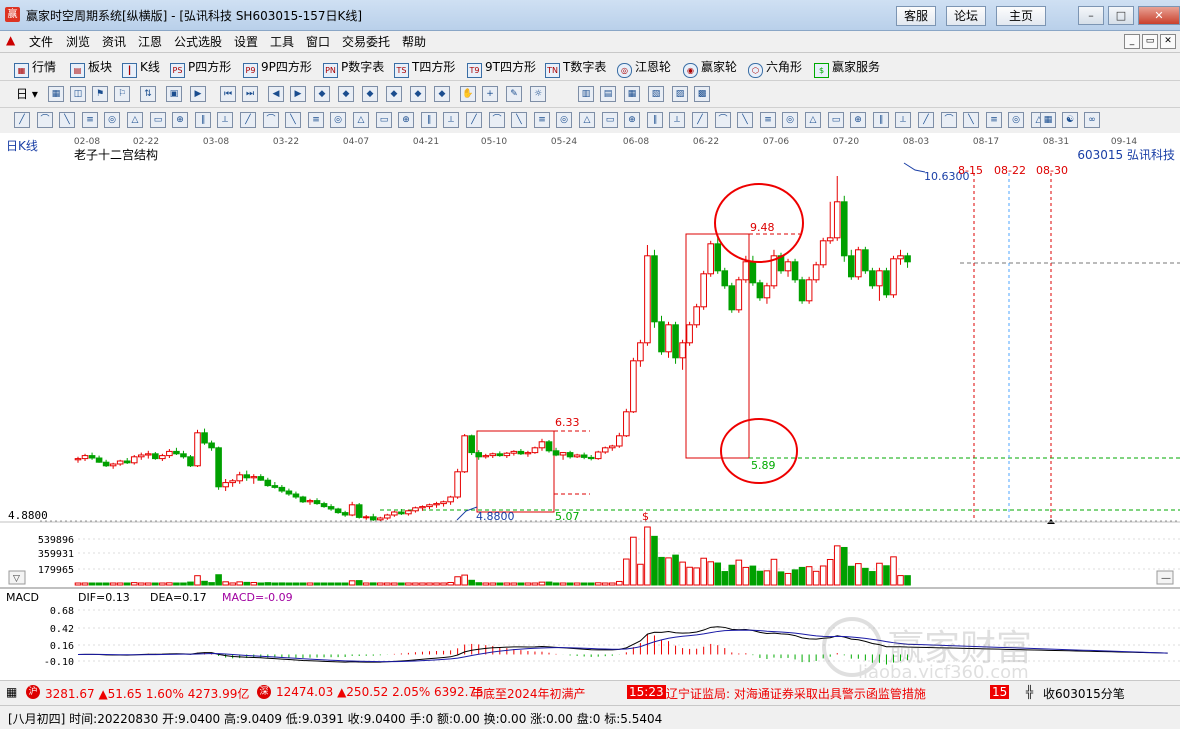  Describe the element at coordinates (1048, 120) in the screenshot. I see `panel-tool-0-icon: ▦` at that location.